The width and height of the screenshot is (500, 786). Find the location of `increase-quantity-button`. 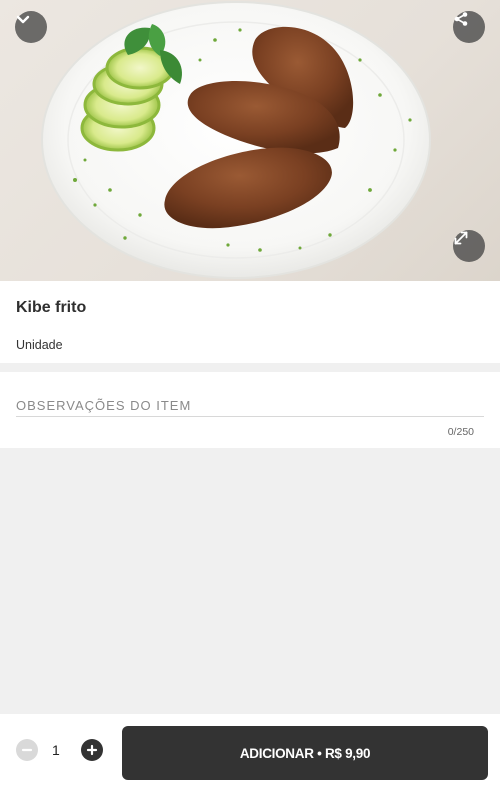

increase-quantity-button is located at coordinates (92, 750).